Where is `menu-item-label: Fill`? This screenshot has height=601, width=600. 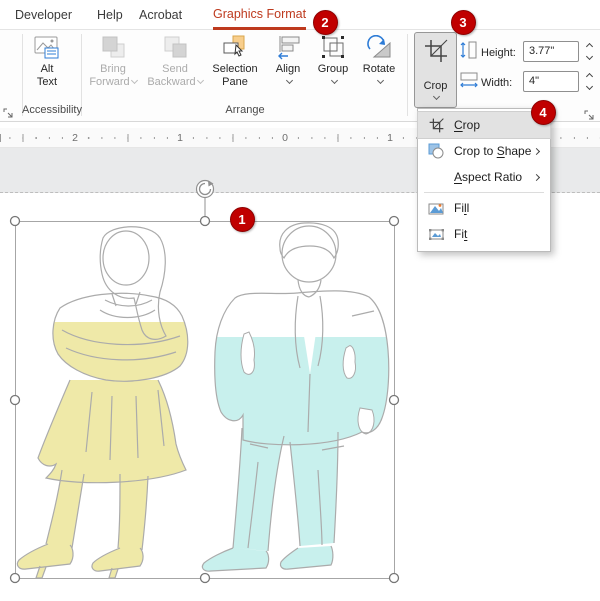
menu-item-label: Fill is located at coordinates (462, 208).